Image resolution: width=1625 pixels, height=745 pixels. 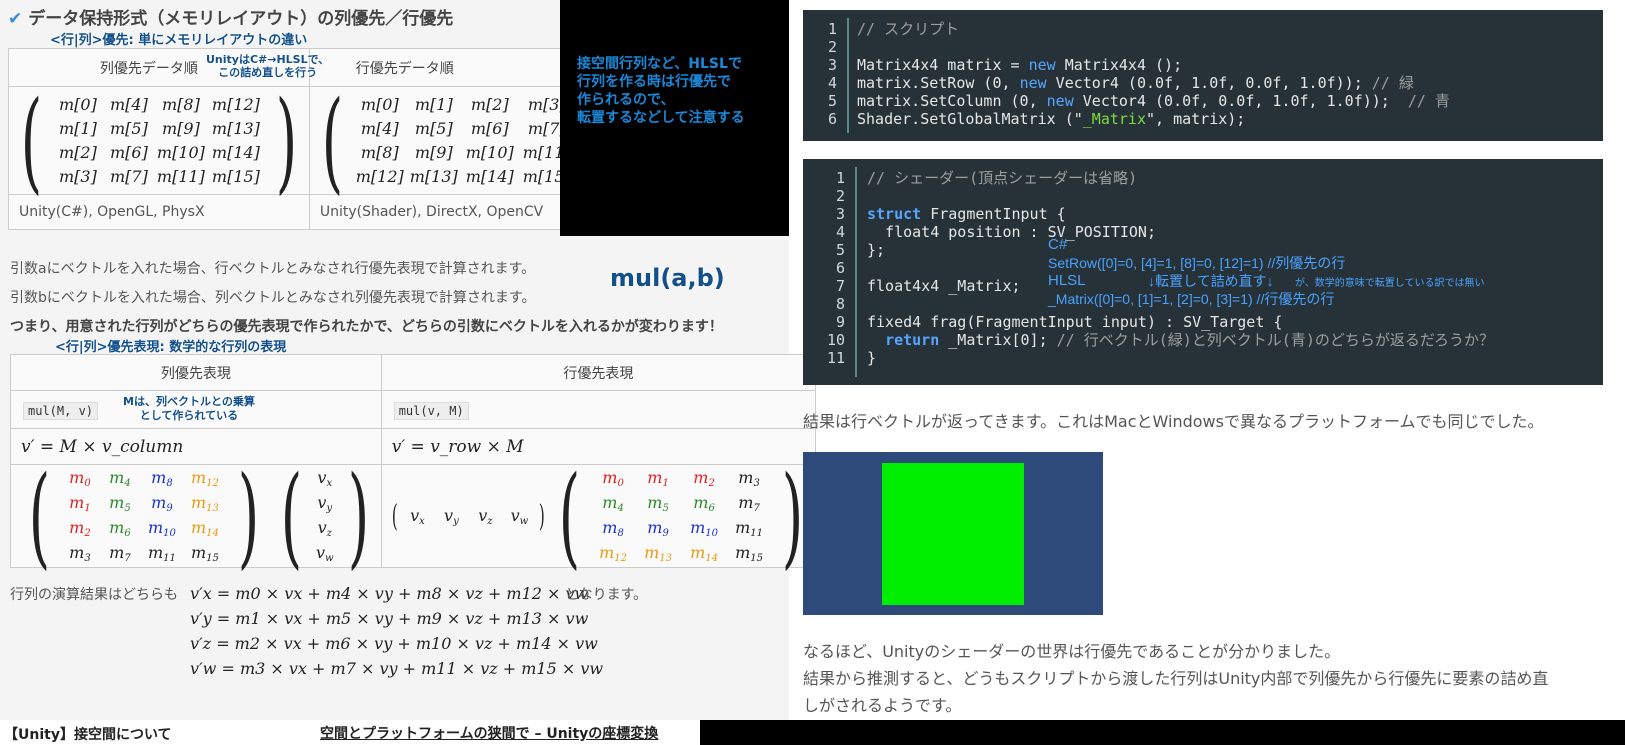 I want to click on math-subtitle: <行|列>優先表現: 数学的な行列の表現, so click(x=171, y=347).